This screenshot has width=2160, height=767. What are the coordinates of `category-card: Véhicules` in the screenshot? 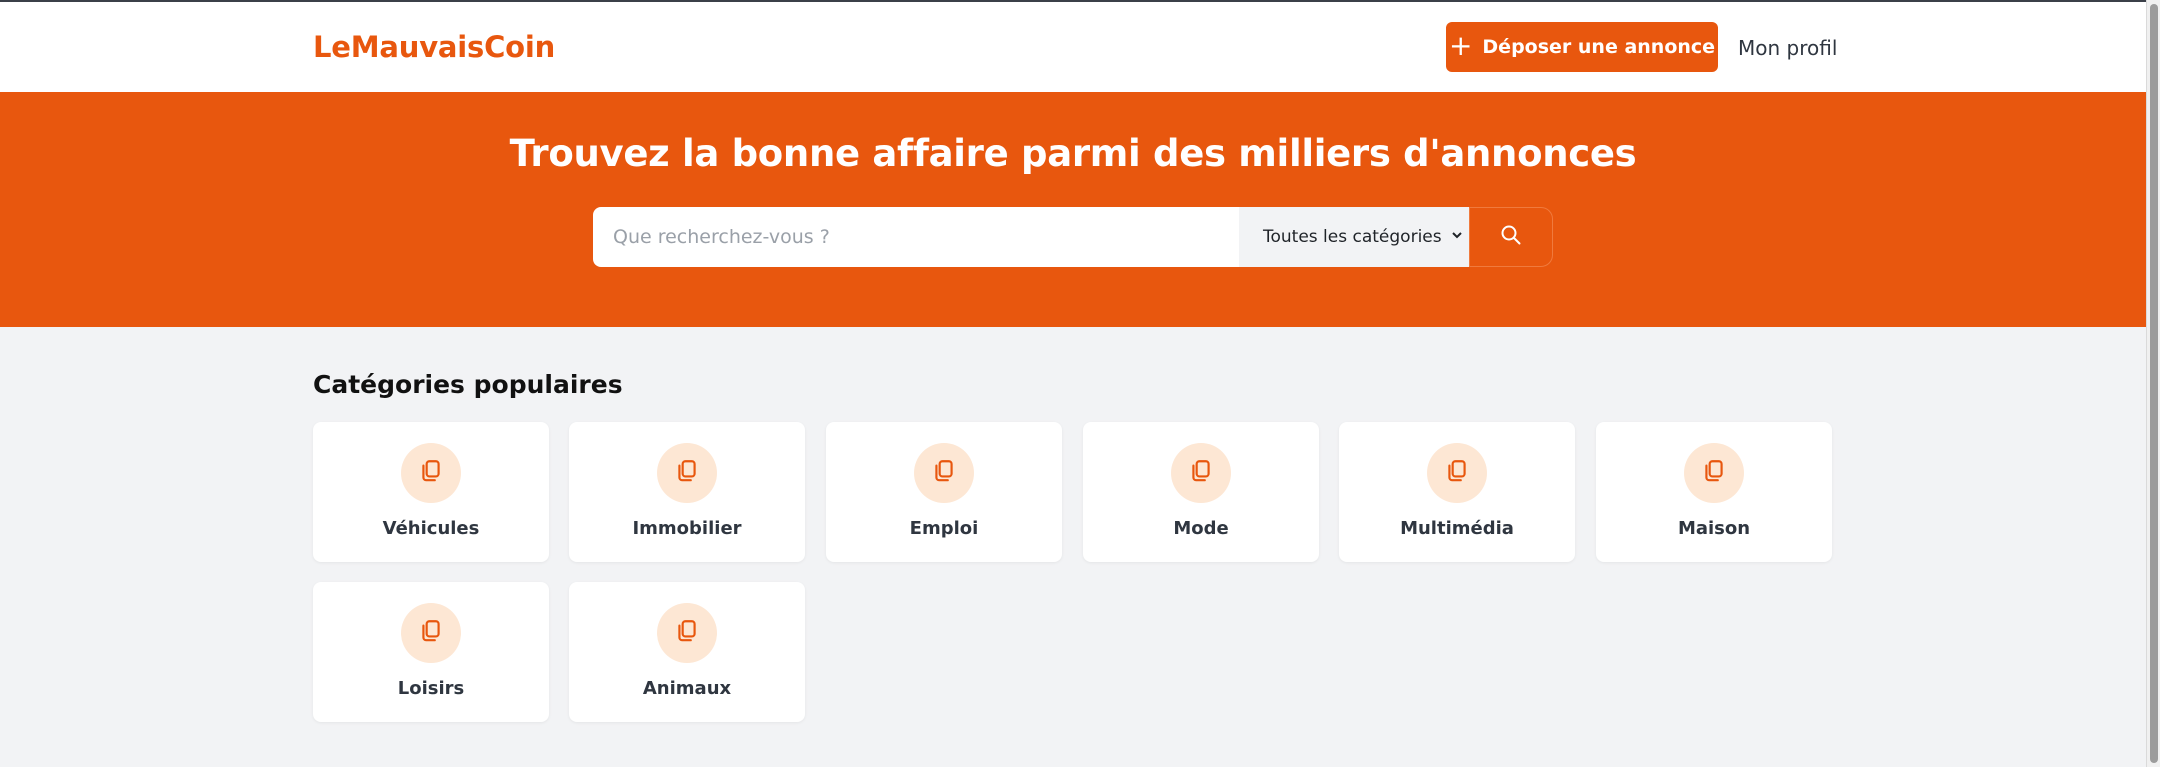 It's located at (431, 492).